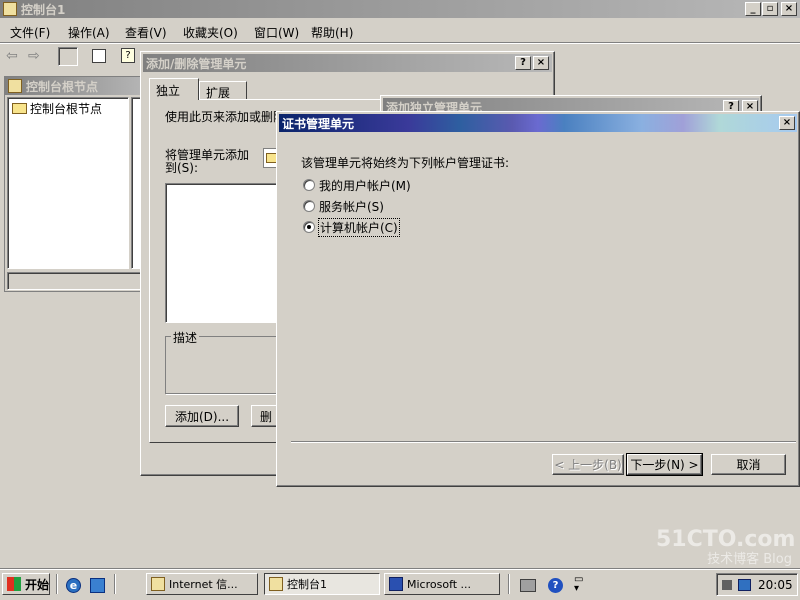 The image size is (800, 600). What do you see at coordinates (541, 63) in the screenshot?
I see `add-remove-close-button: ×` at bounding box center [541, 63].